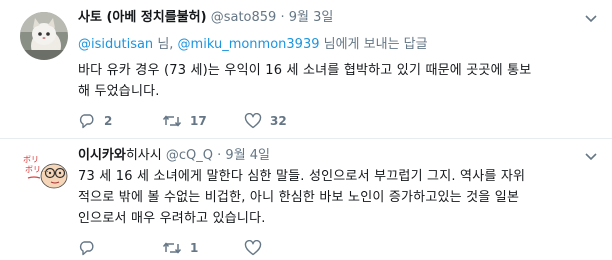 The image size is (612, 260). Describe the element at coordinates (165, 44) in the screenshot. I see `reply-joiner: 님,` at that location.